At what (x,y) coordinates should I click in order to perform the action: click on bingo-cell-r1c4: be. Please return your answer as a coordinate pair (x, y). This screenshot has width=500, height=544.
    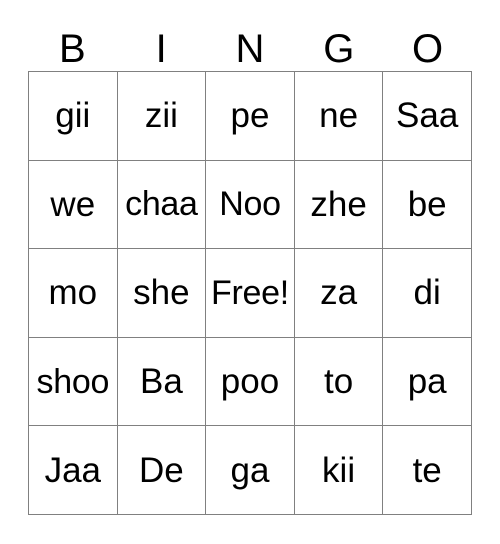
    Looking at the image, I should click on (427, 205).